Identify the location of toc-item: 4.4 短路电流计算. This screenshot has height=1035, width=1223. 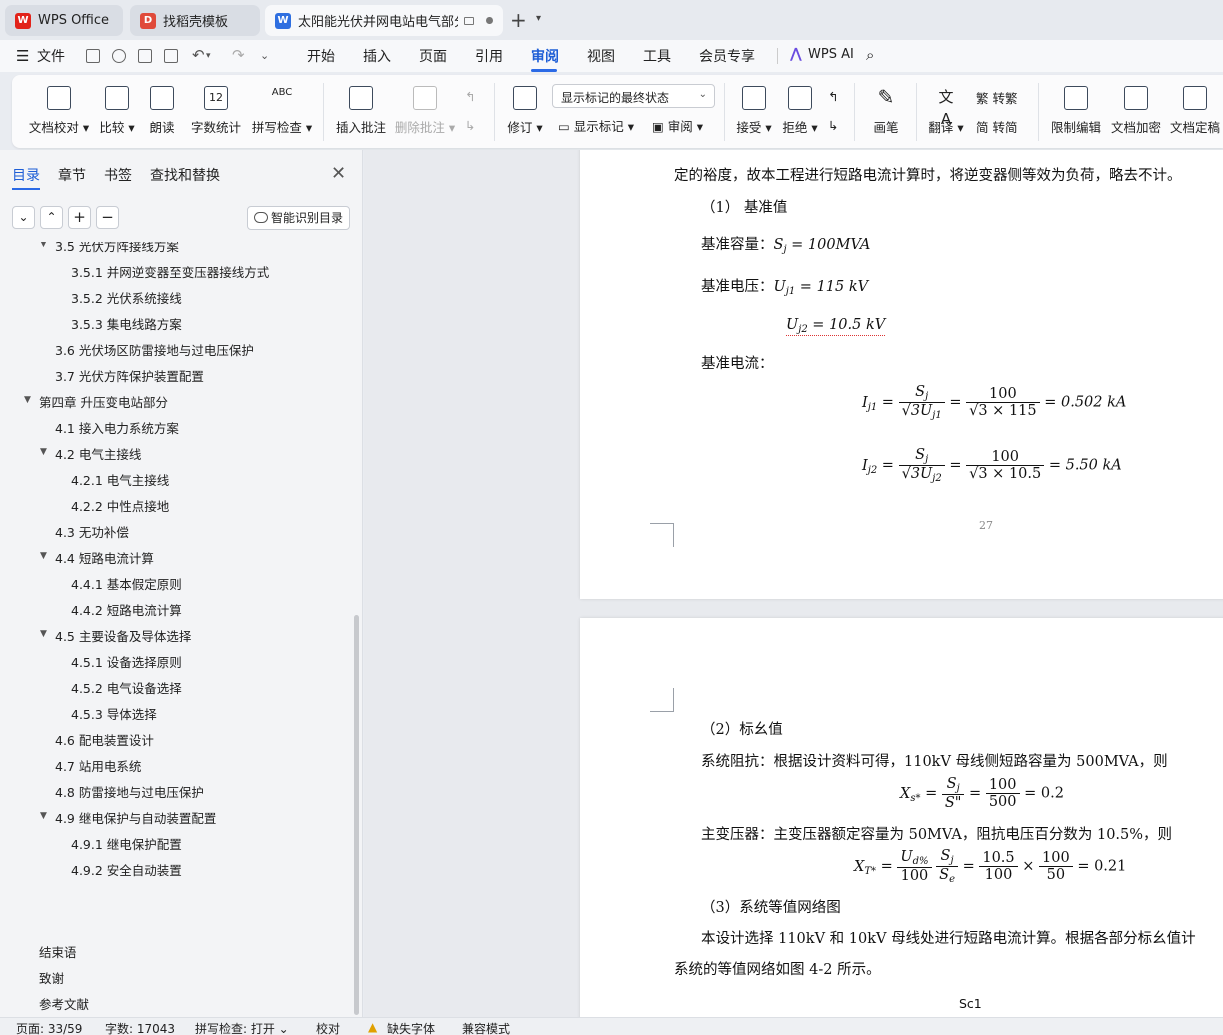
(104, 557).